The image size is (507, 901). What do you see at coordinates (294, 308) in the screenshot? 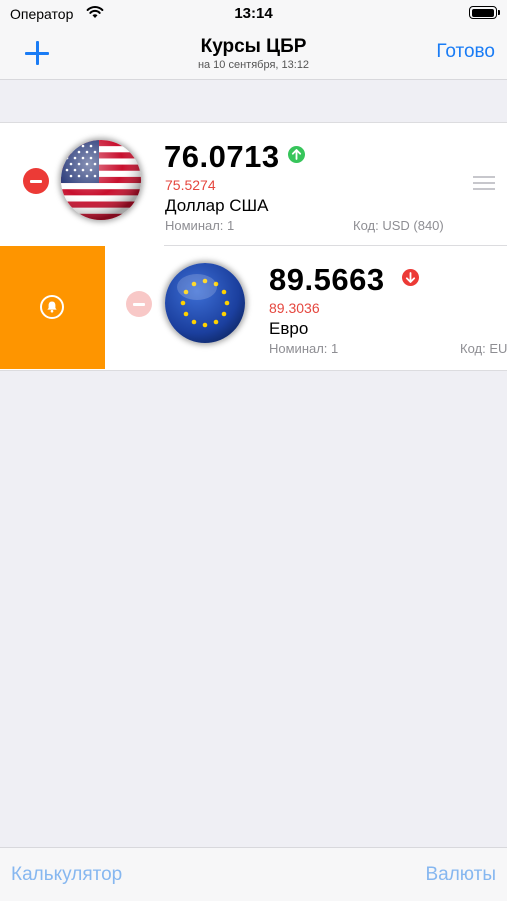
I see `eur-previous-rate: 89.3036` at bounding box center [294, 308].